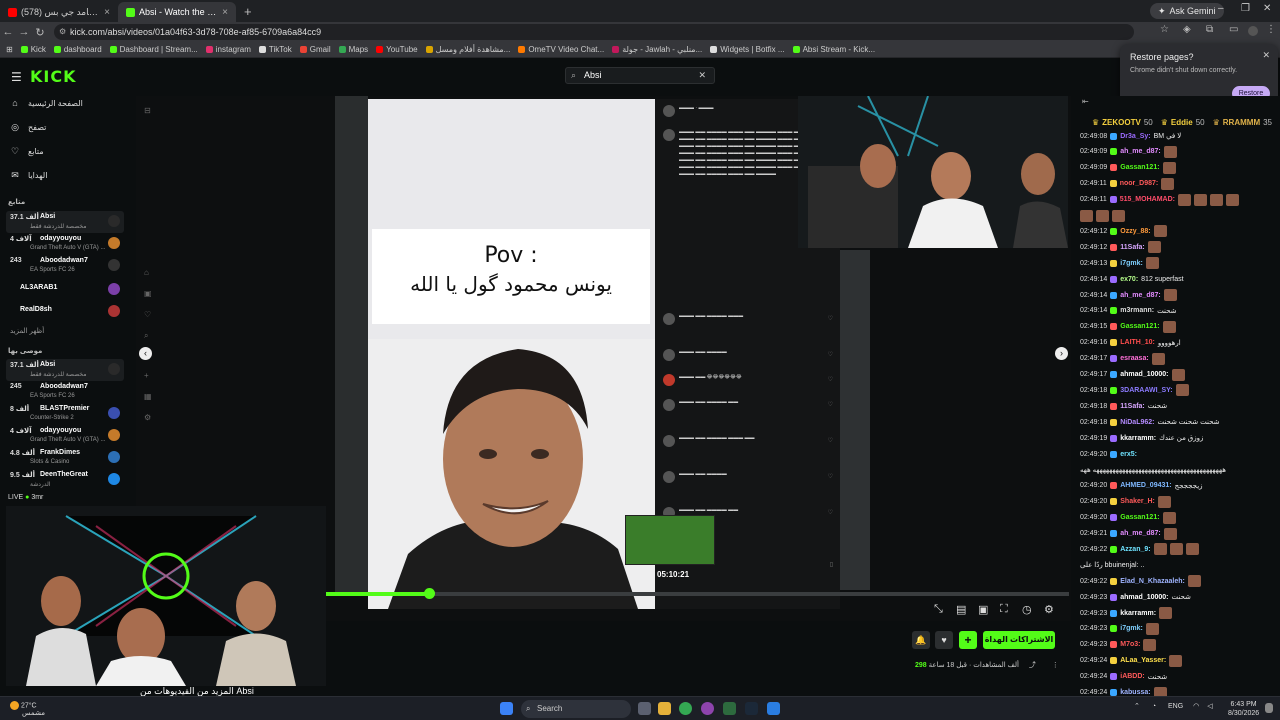 The width and height of the screenshot is (1280, 720). What do you see at coordinates (28, 175) in the screenshot?
I see `nav-gifts: ✉ الهدايا` at bounding box center [28, 175].